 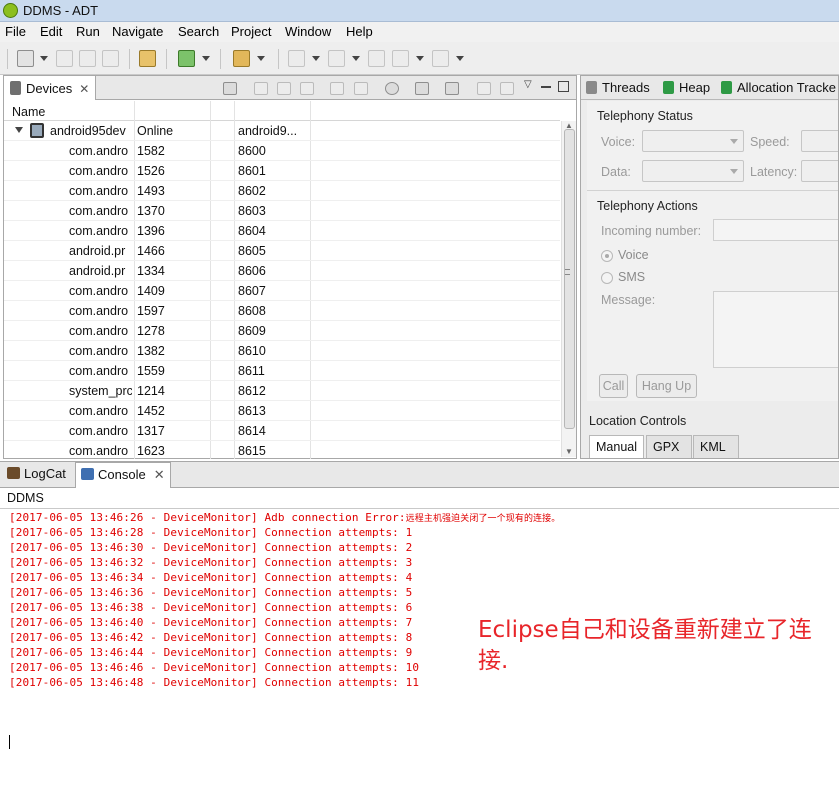 What do you see at coordinates (88, 131) in the screenshot?
I see `device-name: android95dev` at bounding box center [88, 131].